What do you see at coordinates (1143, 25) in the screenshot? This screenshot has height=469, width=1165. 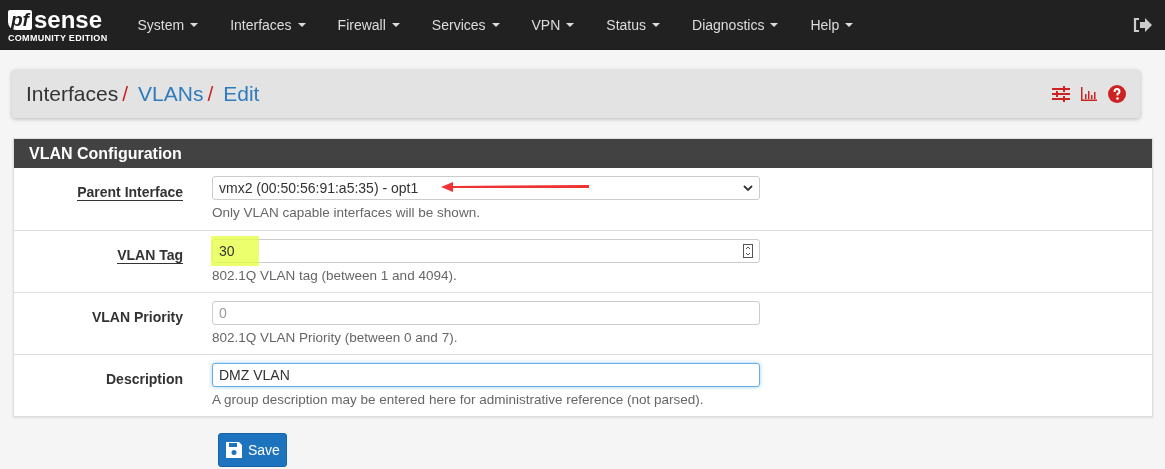 I see `logout-icon` at bounding box center [1143, 25].